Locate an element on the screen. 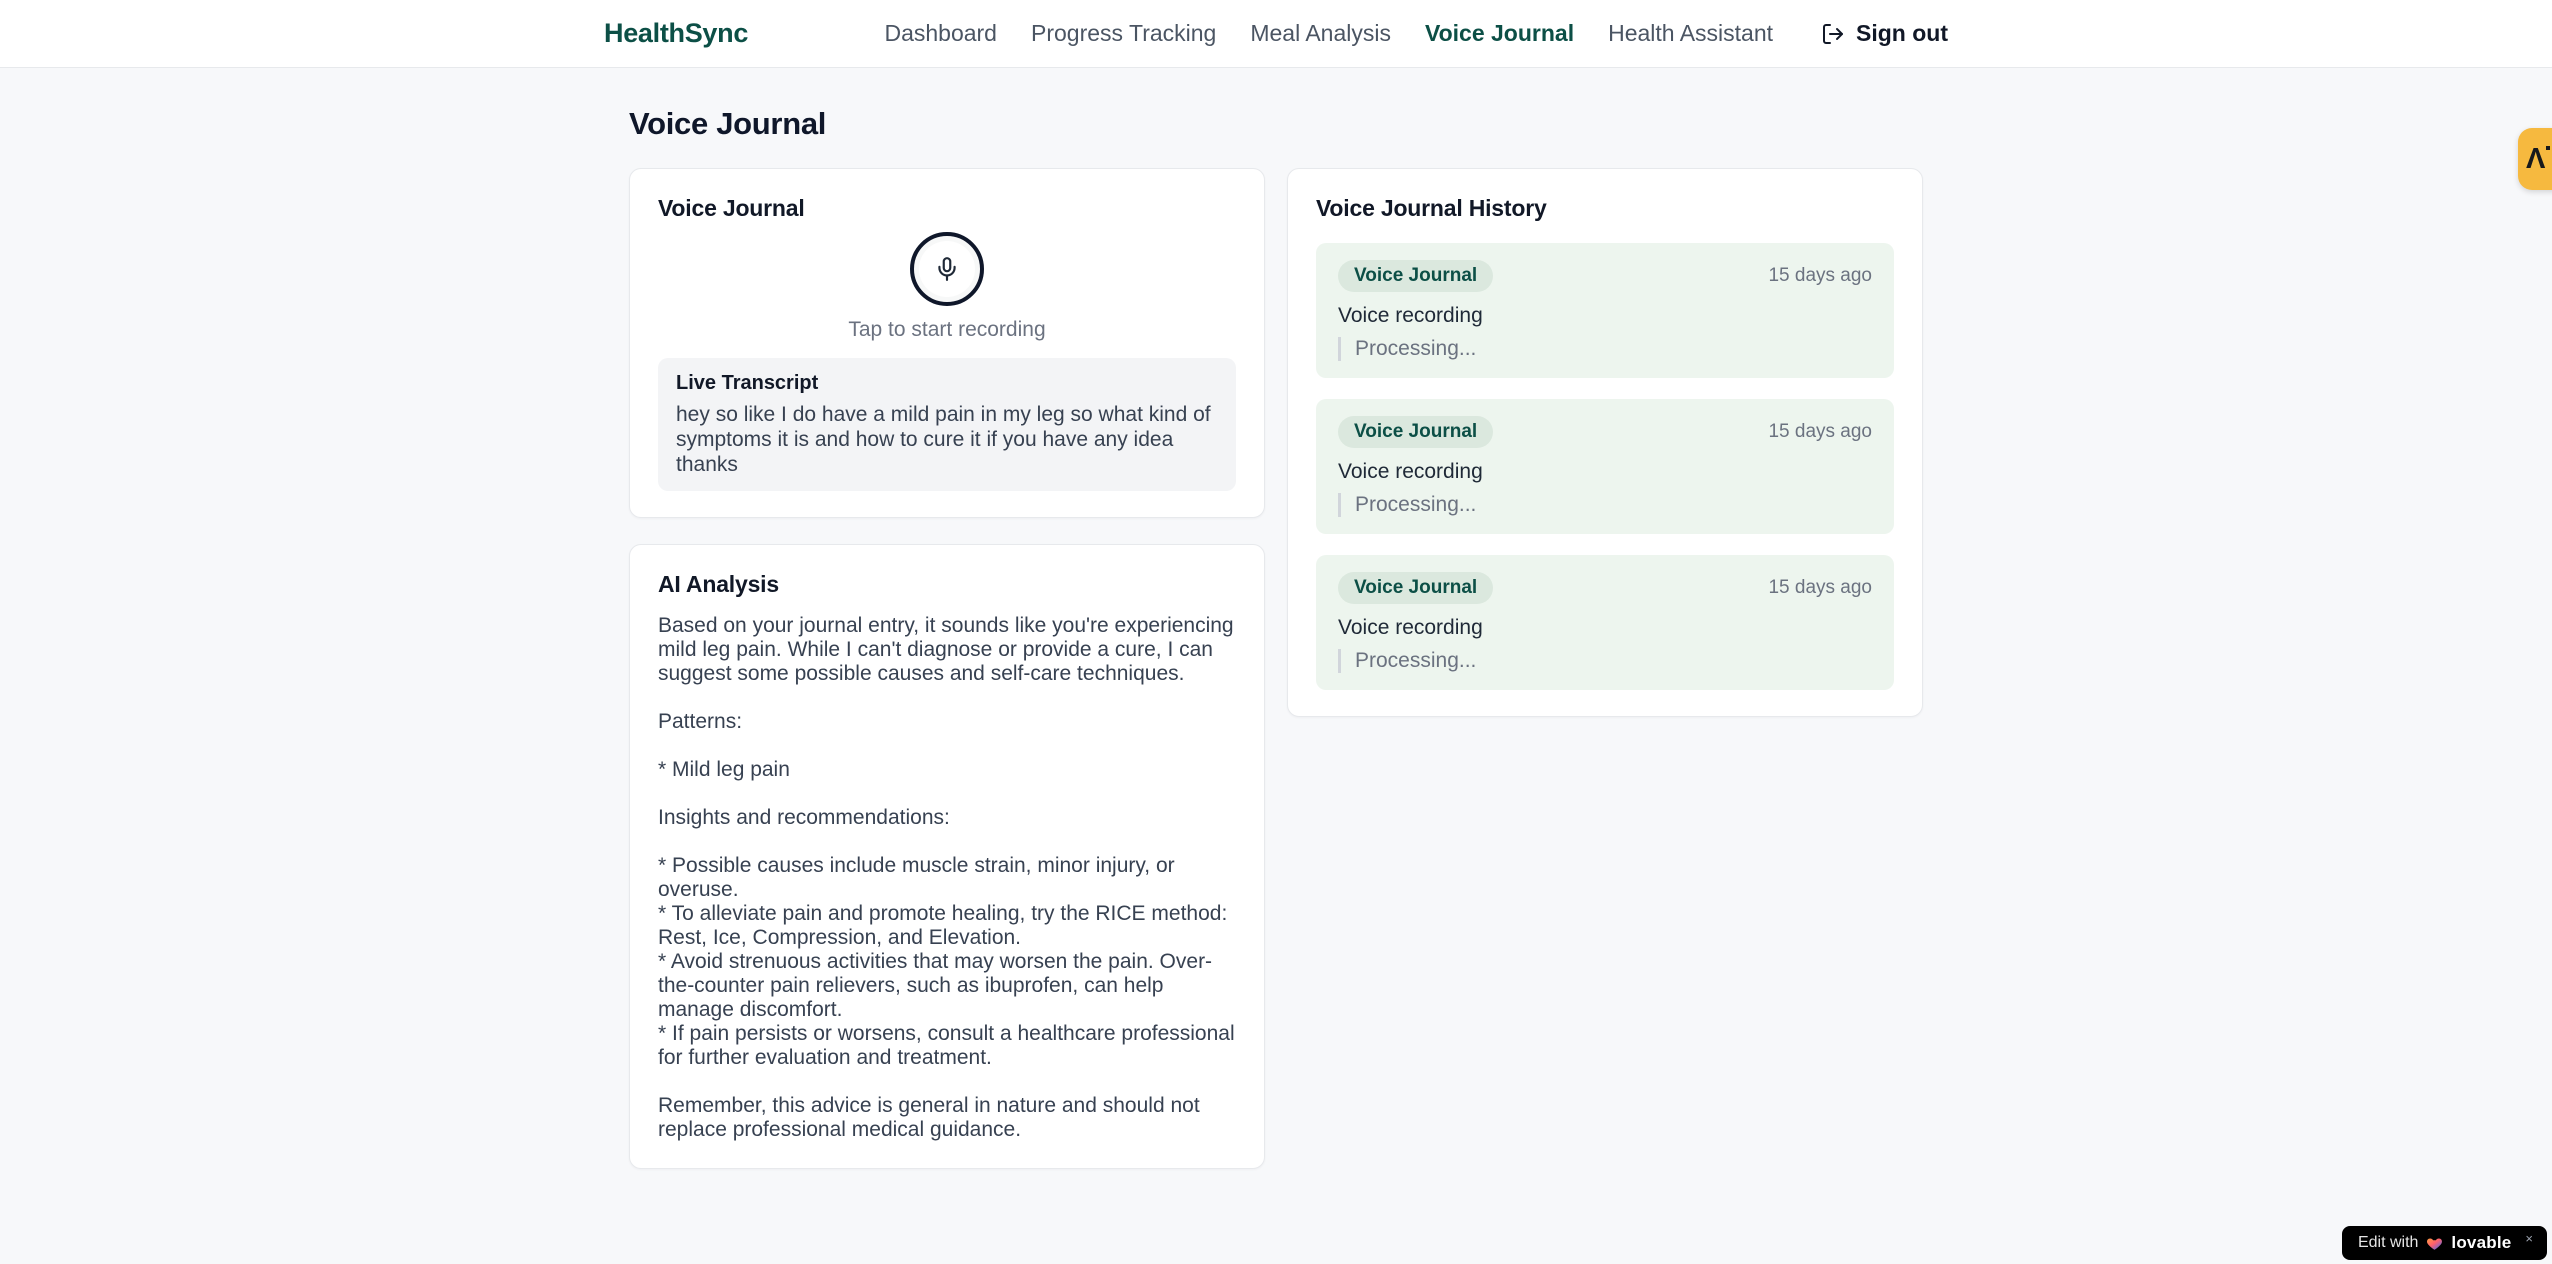 The height and width of the screenshot is (1264, 2552). microphone-icon is located at coordinates (947, 269).